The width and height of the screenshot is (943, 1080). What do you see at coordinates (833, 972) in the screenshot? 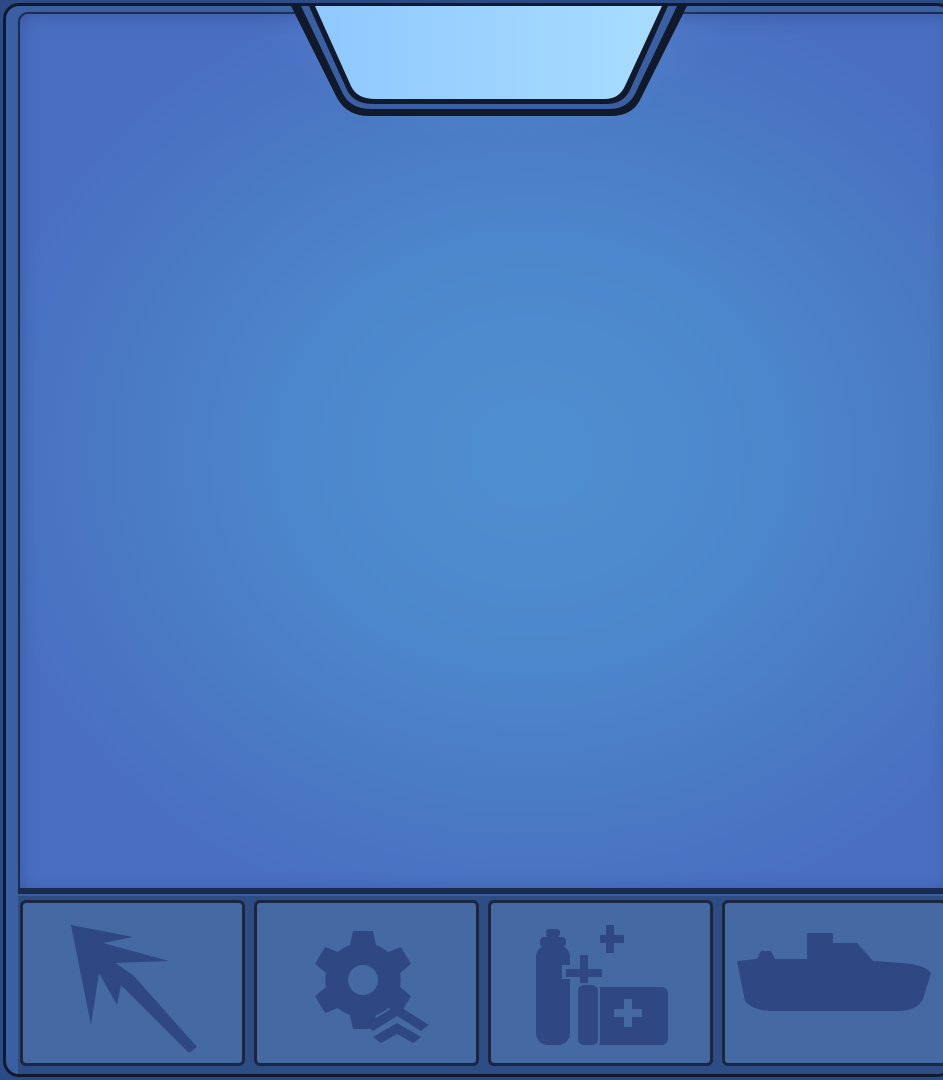
I see `boat-icon` at bounding box center [833, 972].